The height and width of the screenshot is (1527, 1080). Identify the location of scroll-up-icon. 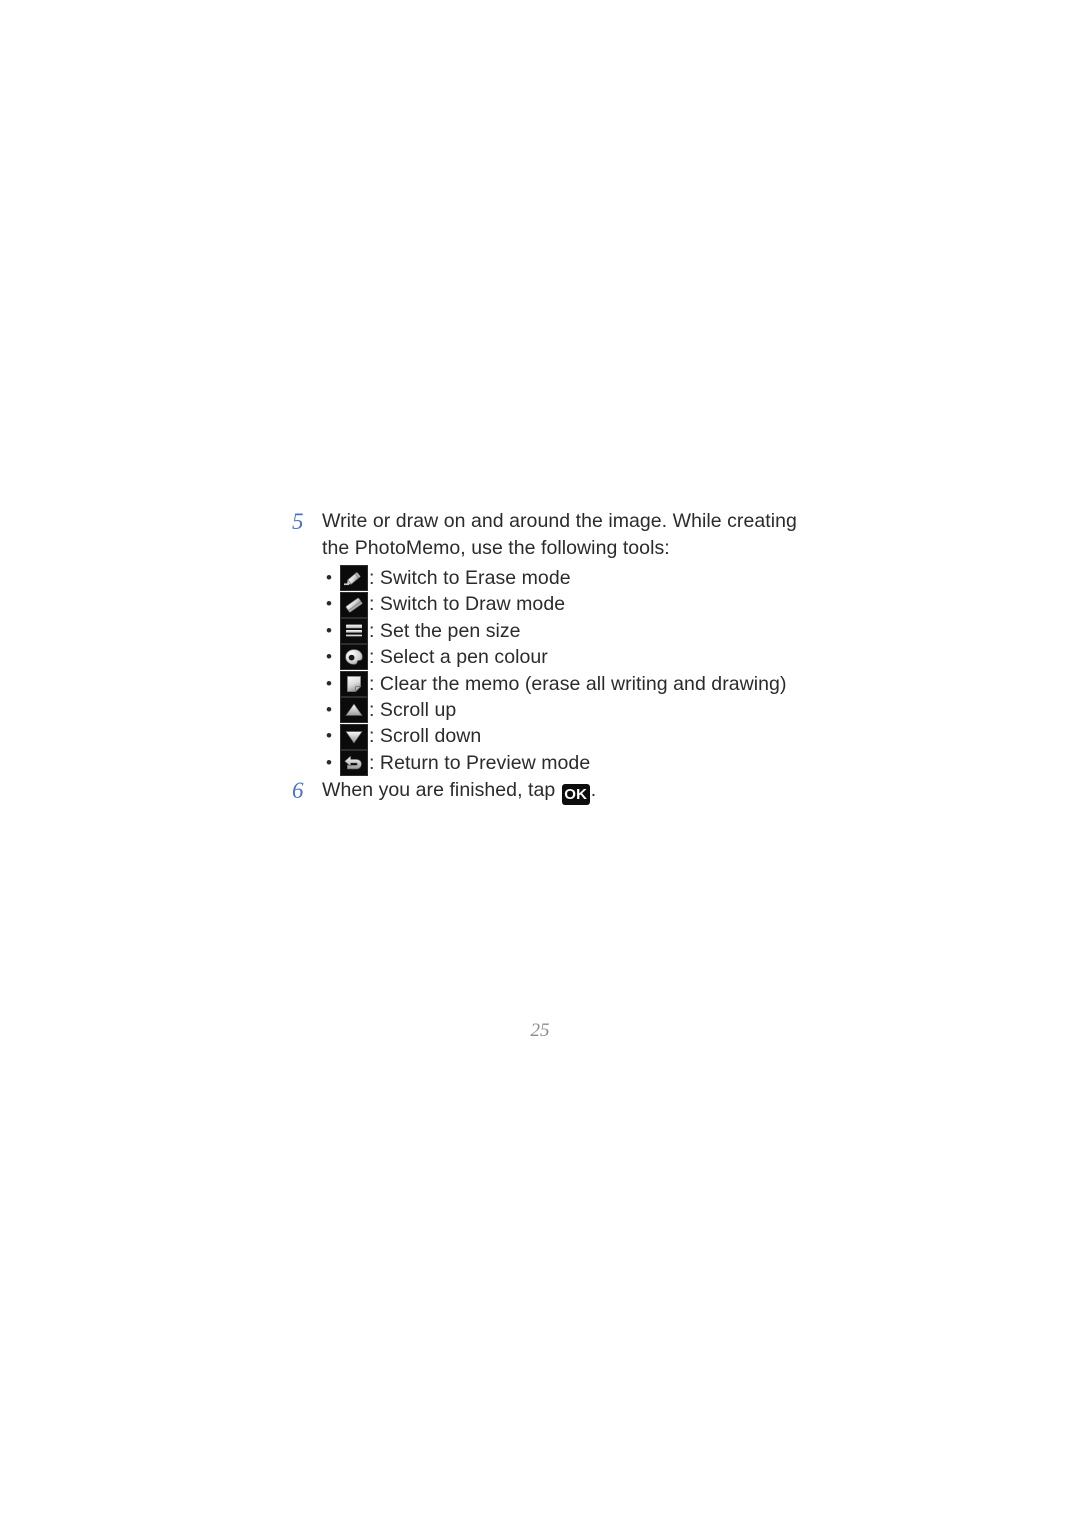
(354, 710).